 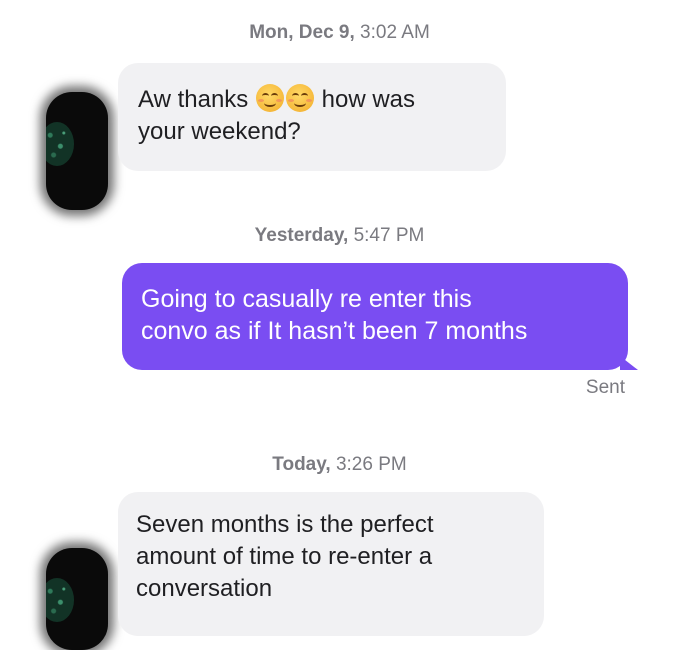 What do you see at coordinates (219, 131) in the screenshot?
I see `message-line-2: your weekend?` at bounding box center [219, 131].